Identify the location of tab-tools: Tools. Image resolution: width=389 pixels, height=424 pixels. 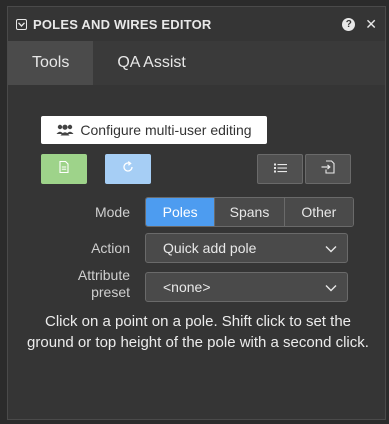
(51, 63).